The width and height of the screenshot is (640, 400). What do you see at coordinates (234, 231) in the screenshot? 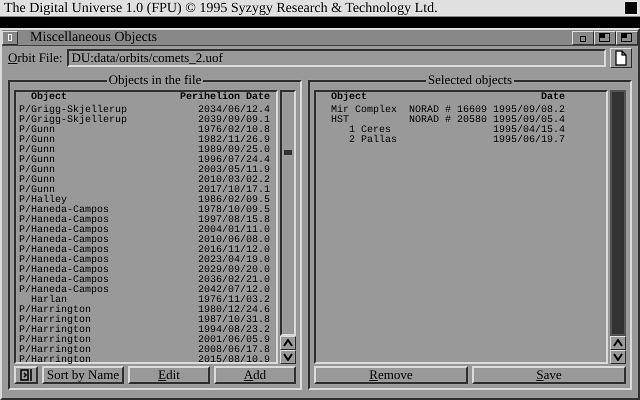
I see `date-cell: 2004/01/11.0` at bounding box center [234, 231].